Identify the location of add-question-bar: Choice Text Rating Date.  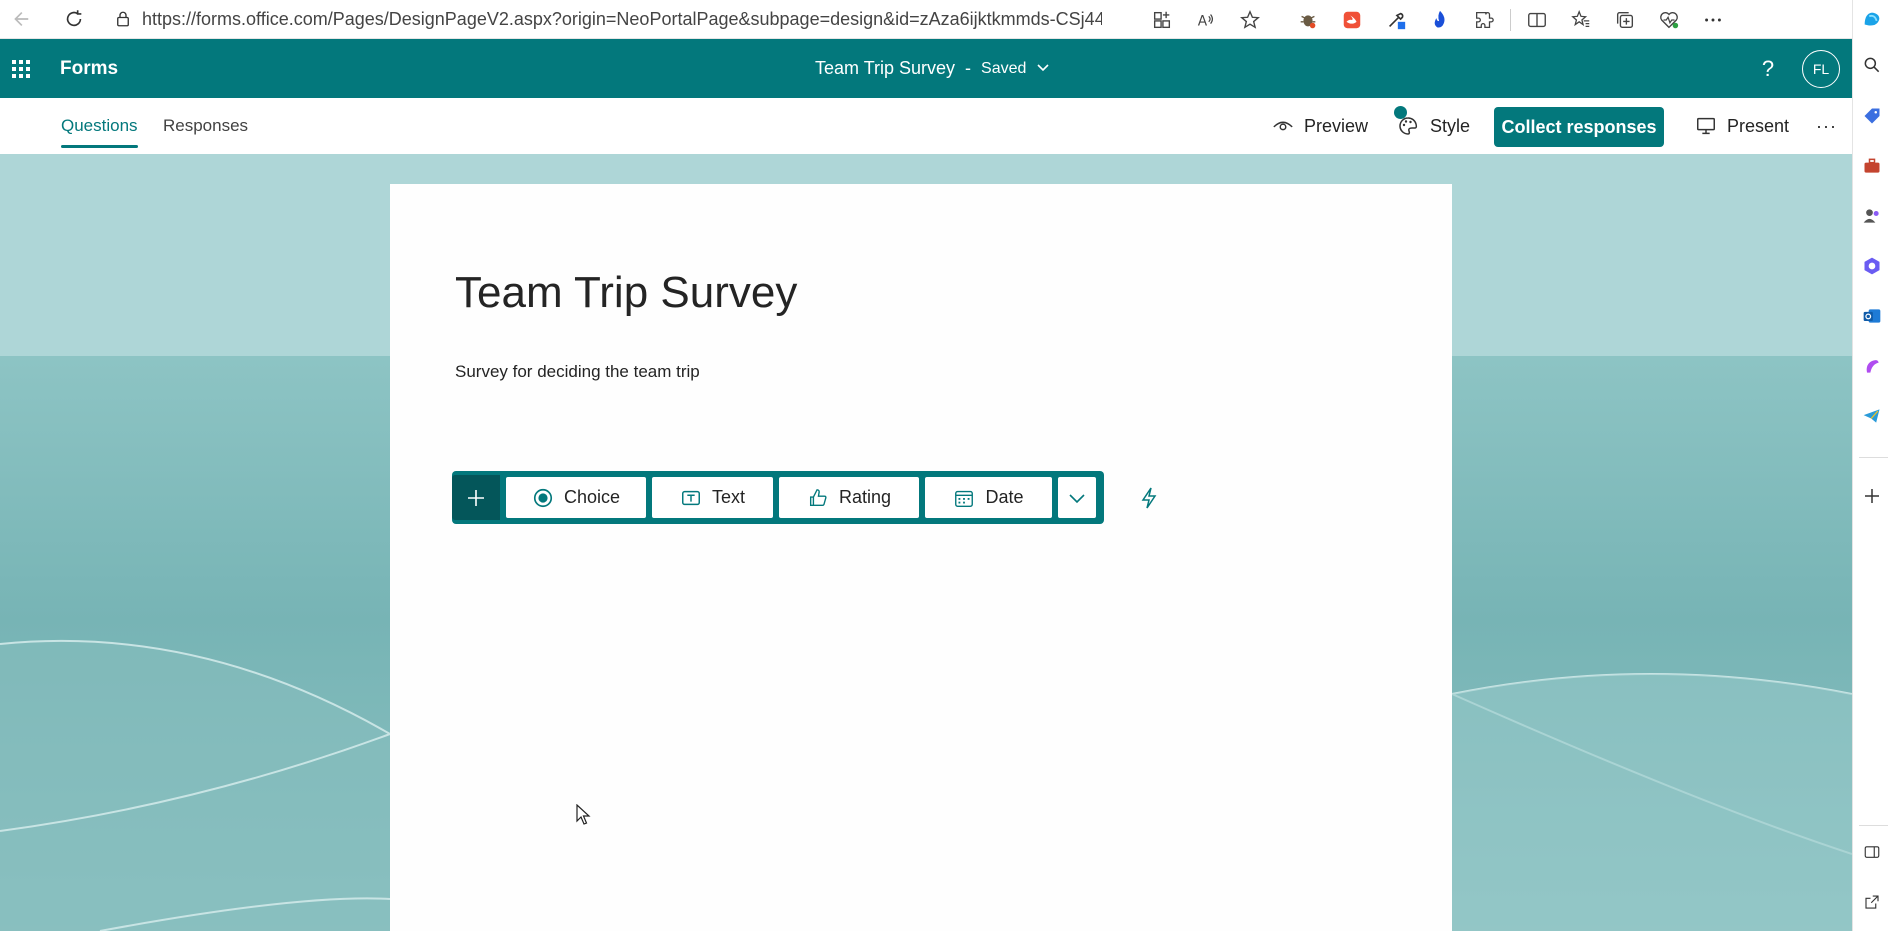
(778, 497).